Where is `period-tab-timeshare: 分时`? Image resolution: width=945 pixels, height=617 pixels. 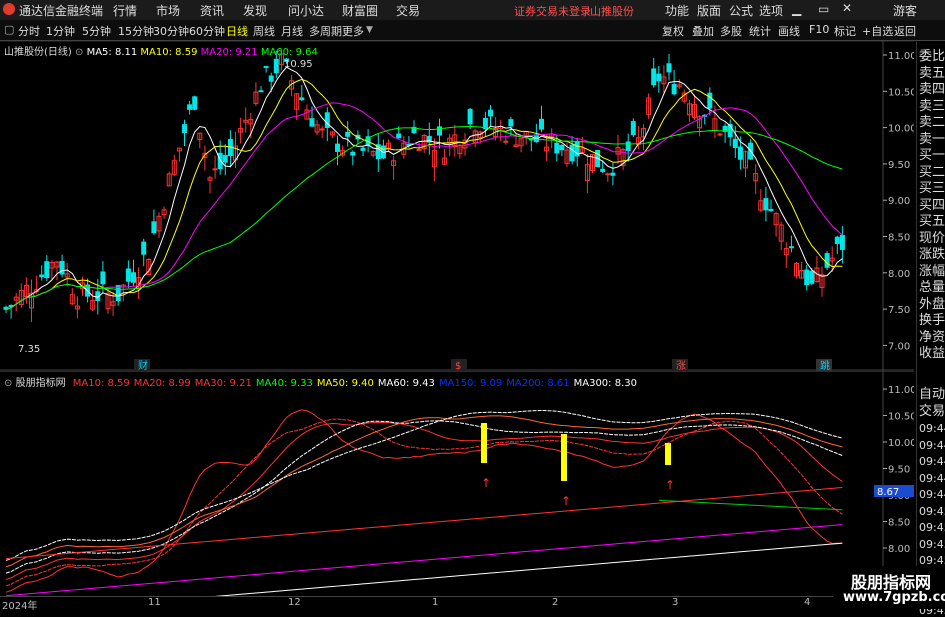
period-tab-timeshare: 分时 is located at coordinates (29, 31).